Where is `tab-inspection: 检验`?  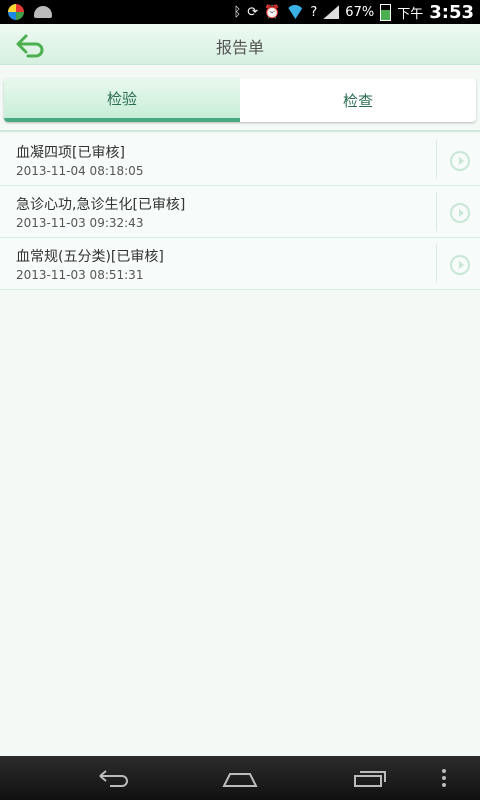
tab-inspection: 检验 is located at coordinates (122, 100).